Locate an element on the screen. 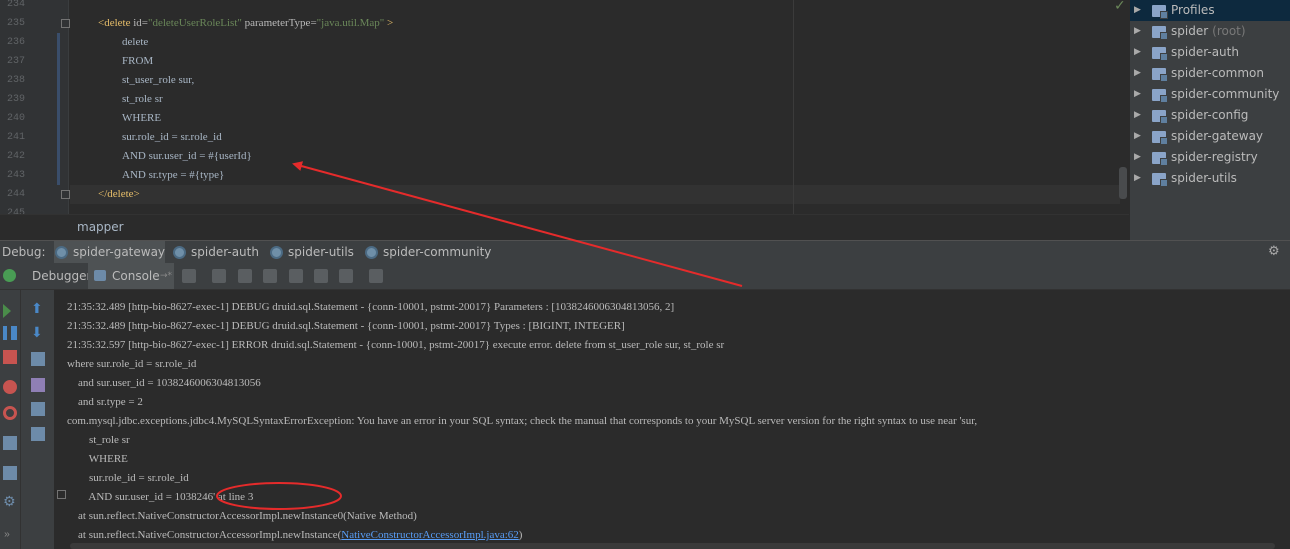  tree-item-text: spider-registry is located at coordinates (1214, 157).